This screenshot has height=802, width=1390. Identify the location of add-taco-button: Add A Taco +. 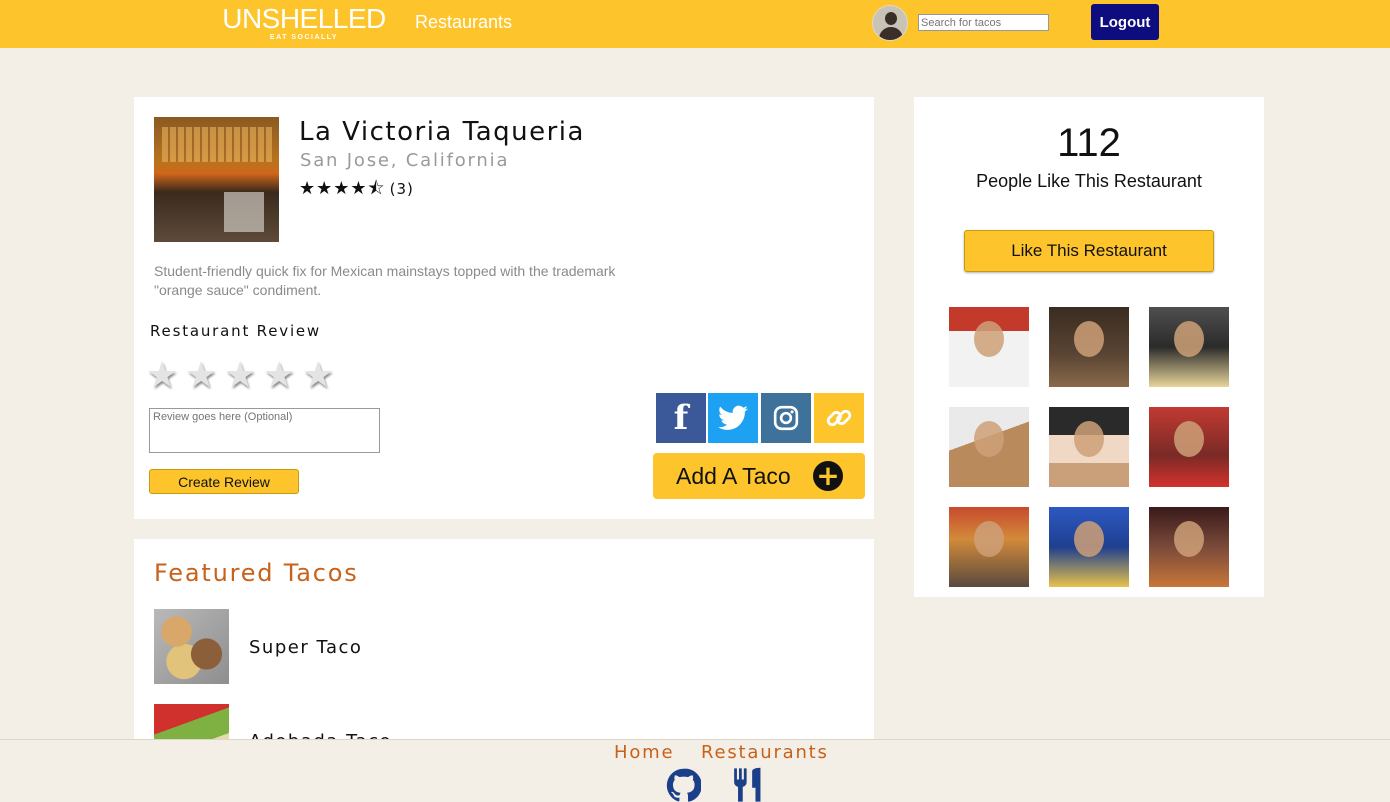
(759, 476).